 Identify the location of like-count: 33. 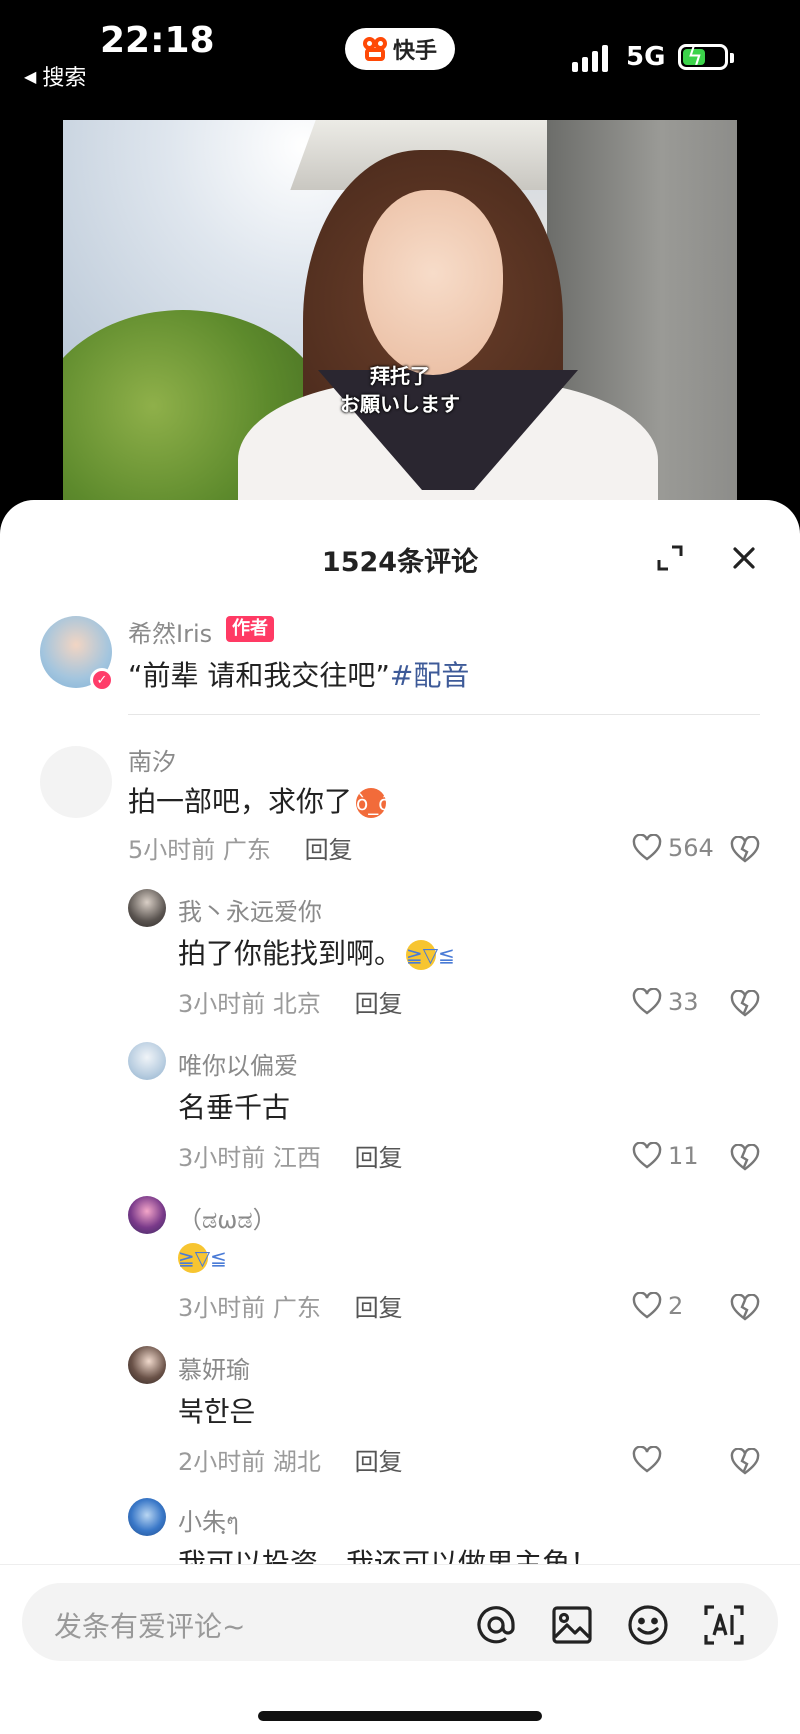
(683, 1002).